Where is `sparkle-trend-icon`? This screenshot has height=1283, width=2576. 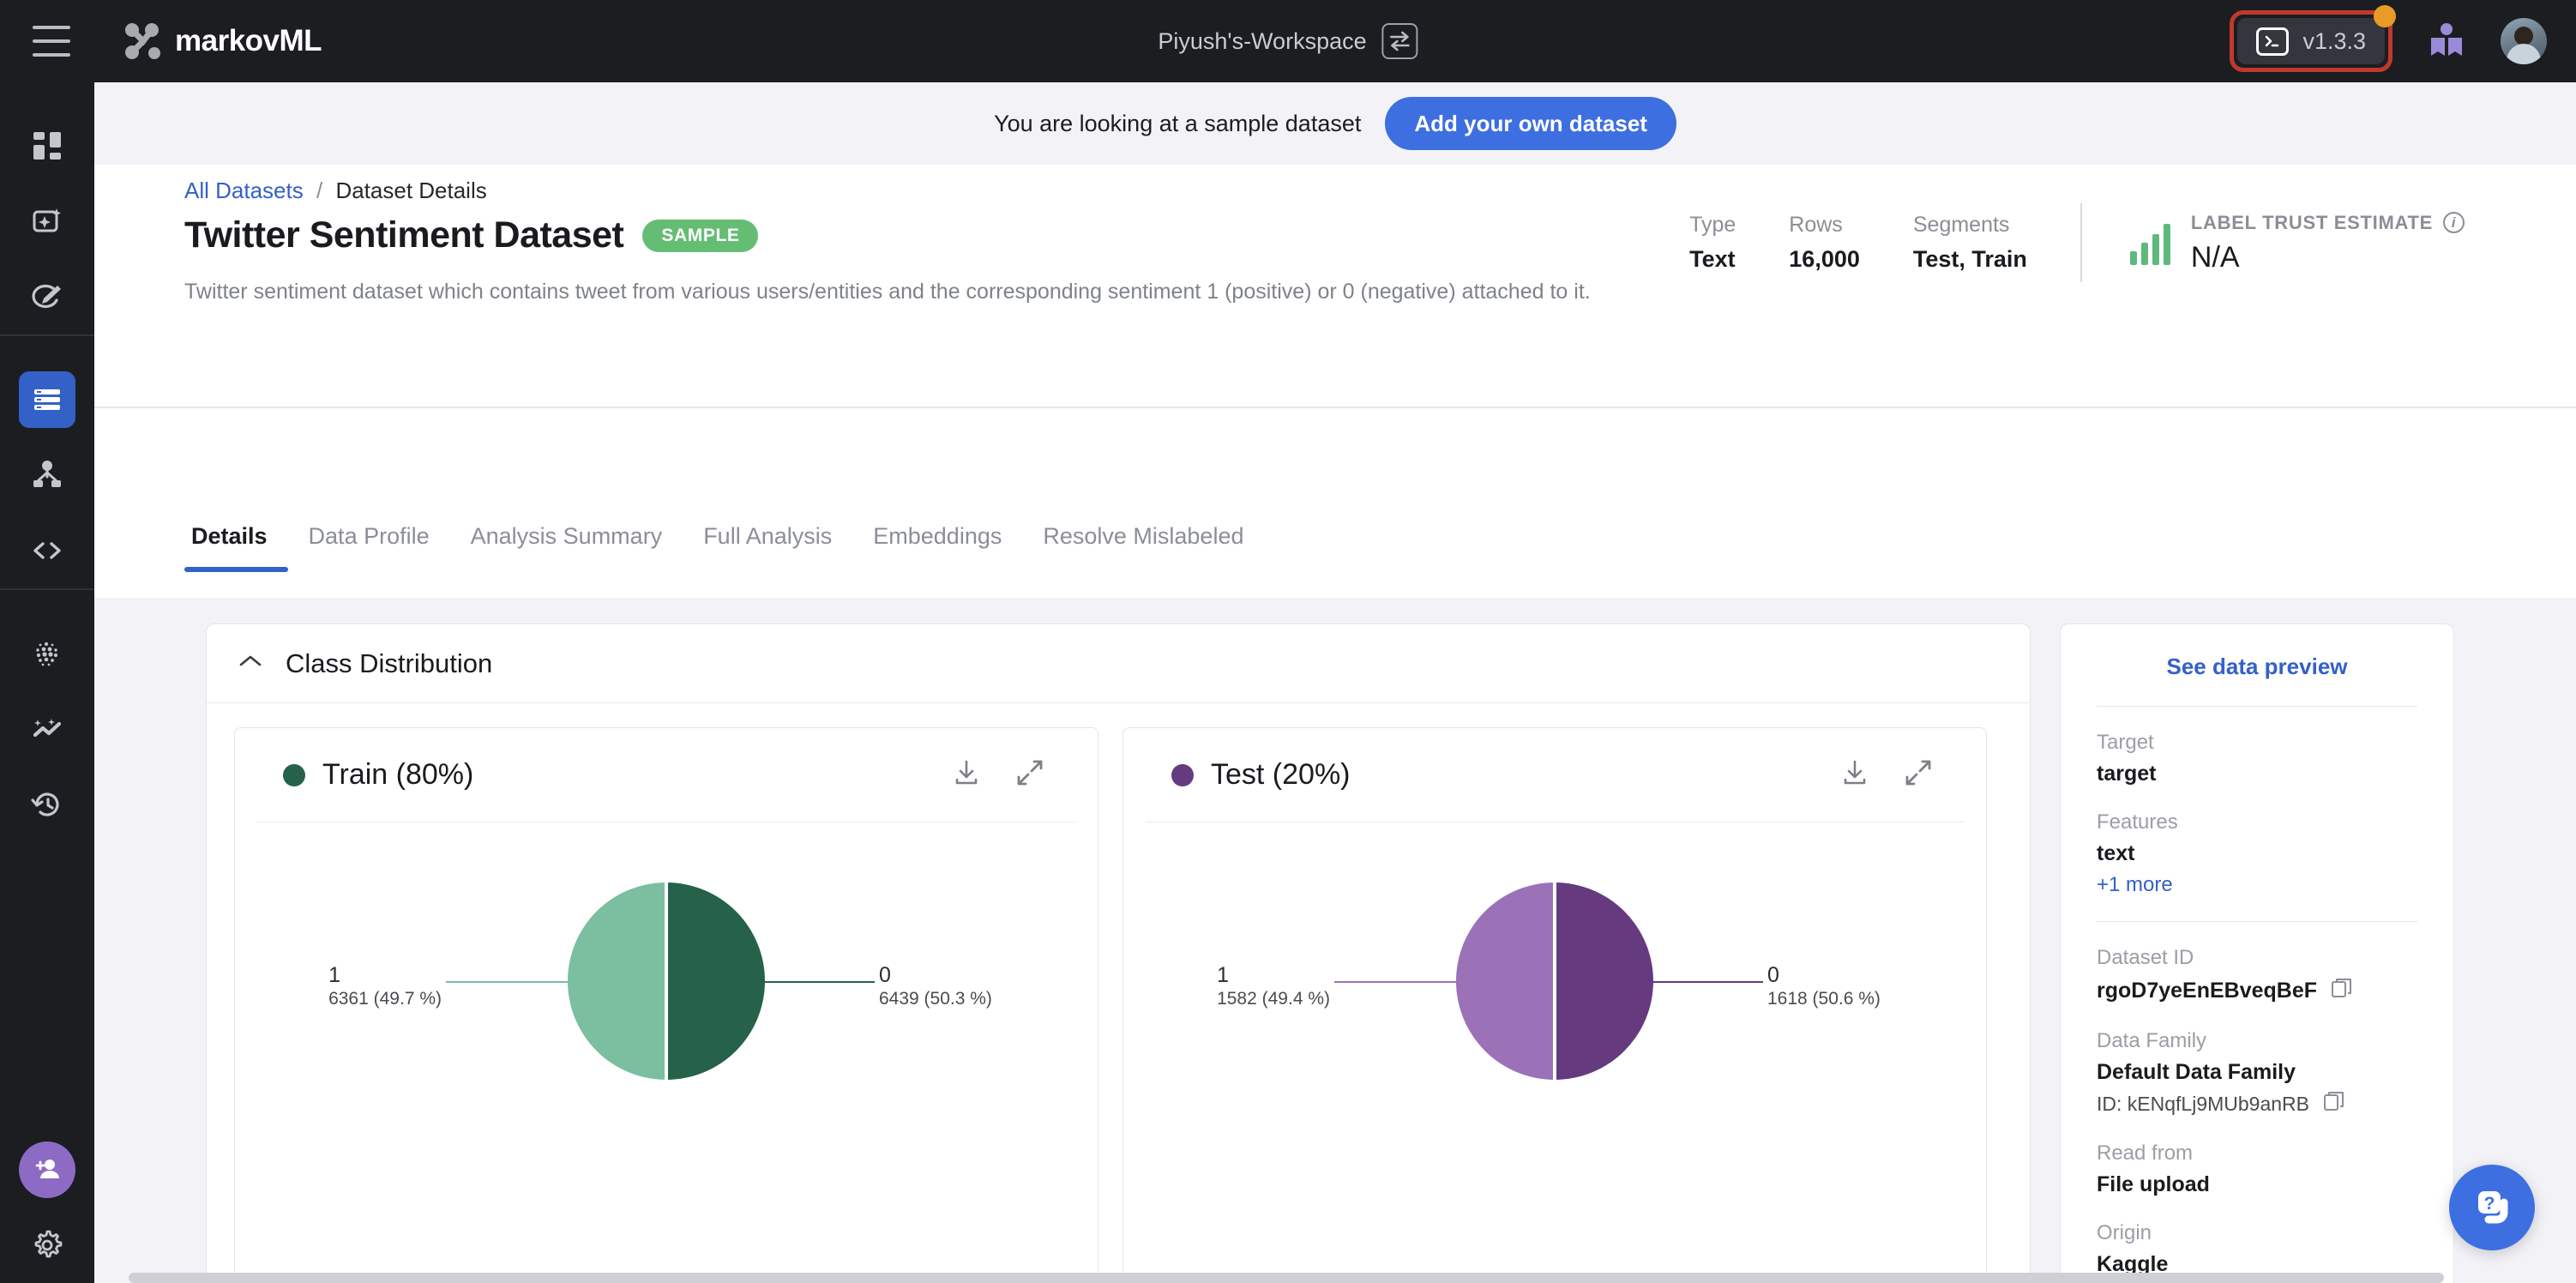
sparkle-trend-icon is located at coordinates (47, 729).